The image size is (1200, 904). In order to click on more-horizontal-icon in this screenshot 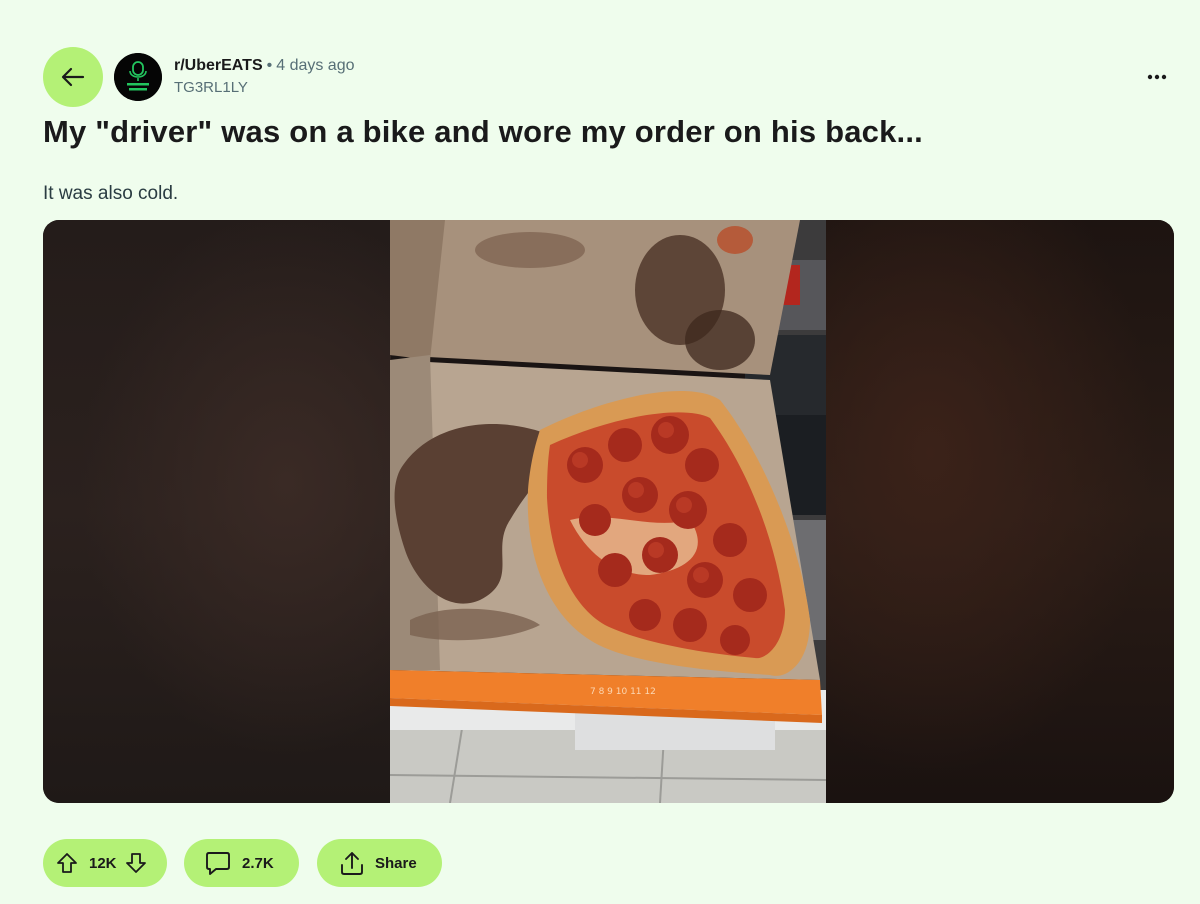, I will do `click(1157, 77)`.